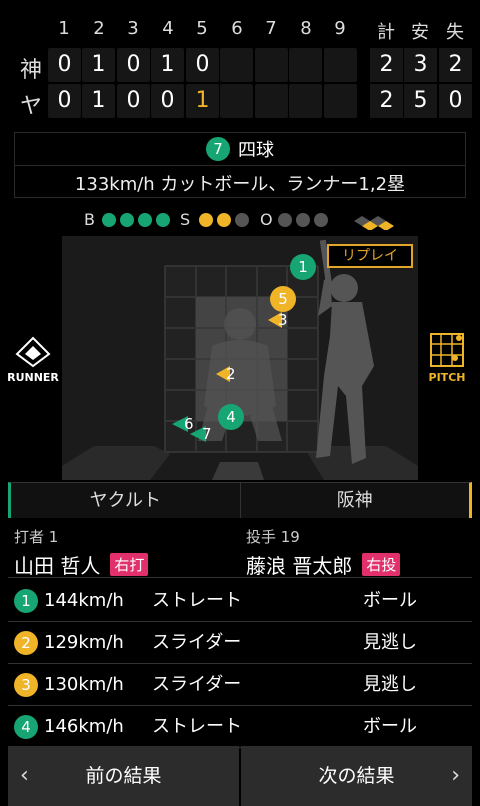 The height and width of the screenshot is (806, 480). I want to click on prev-result-button: ‹ 前の結果, so click(123, 776).